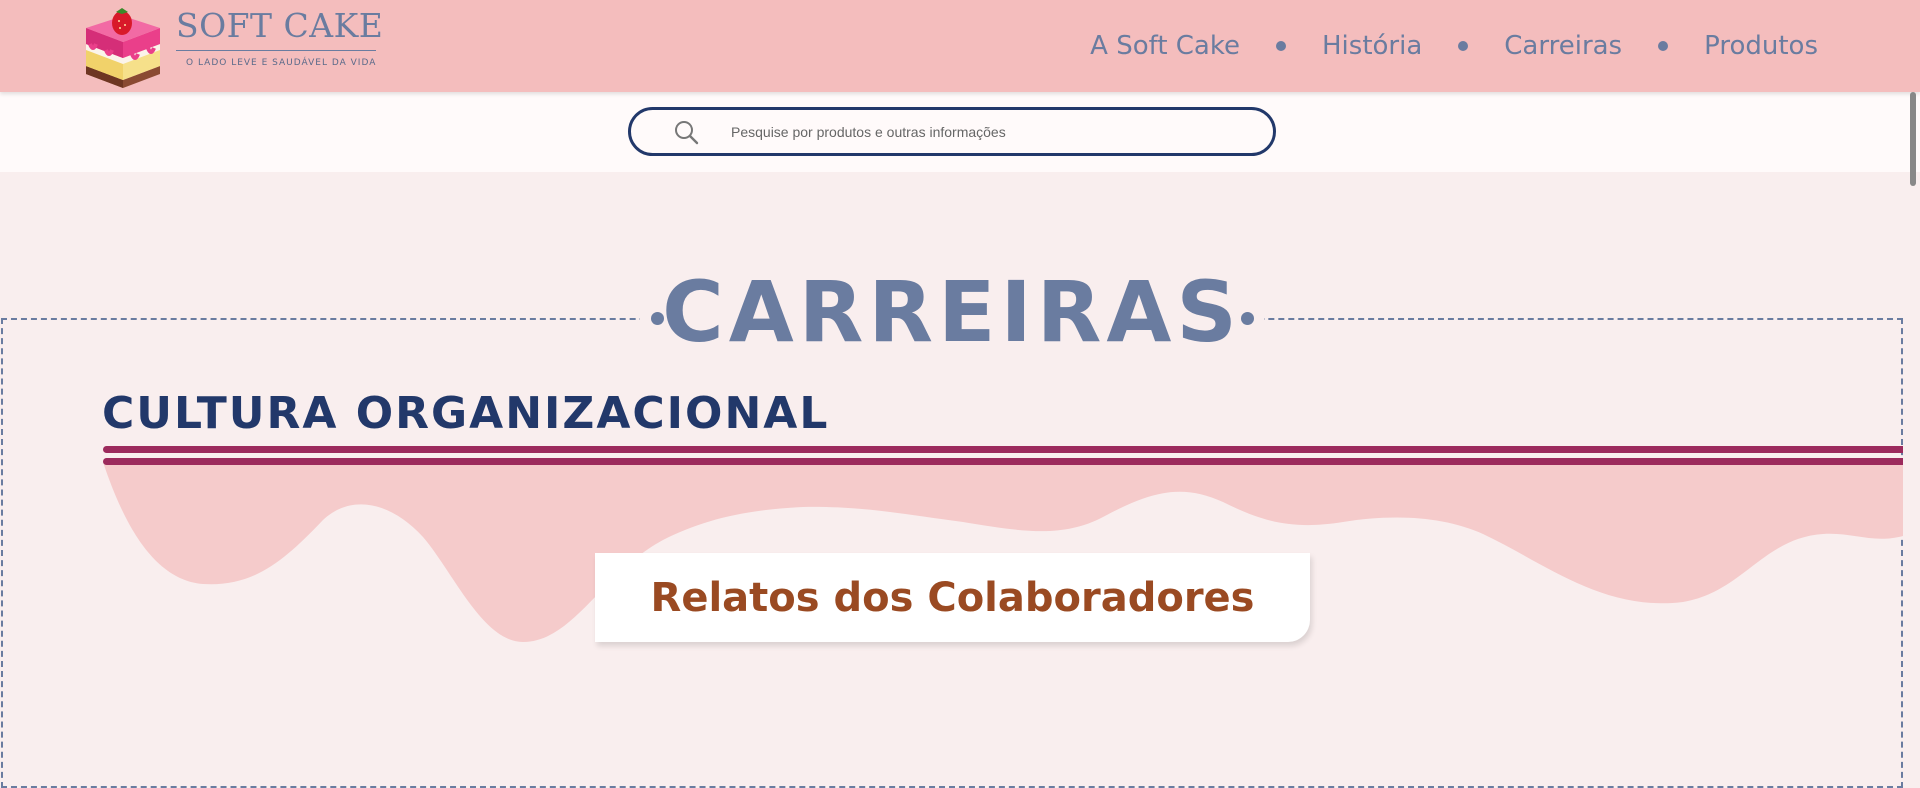 The image size is (1920, 788). What do you see at coordinates (1165, 46) in the screenshot?
I see `nav-link-a-soft-cake: A Soft Cake` at bounding box center [1165, 46].